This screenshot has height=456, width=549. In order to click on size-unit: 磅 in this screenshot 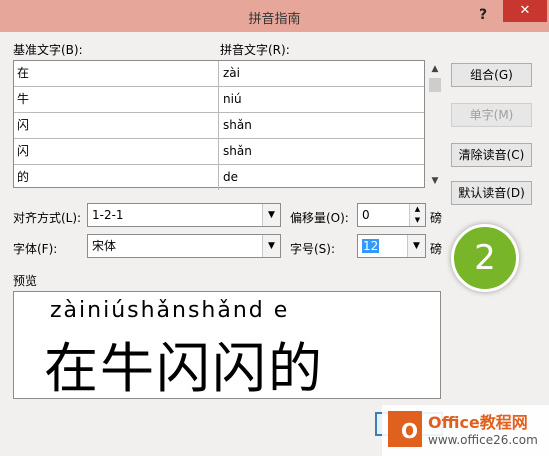, I will do `click(436, 249)`.